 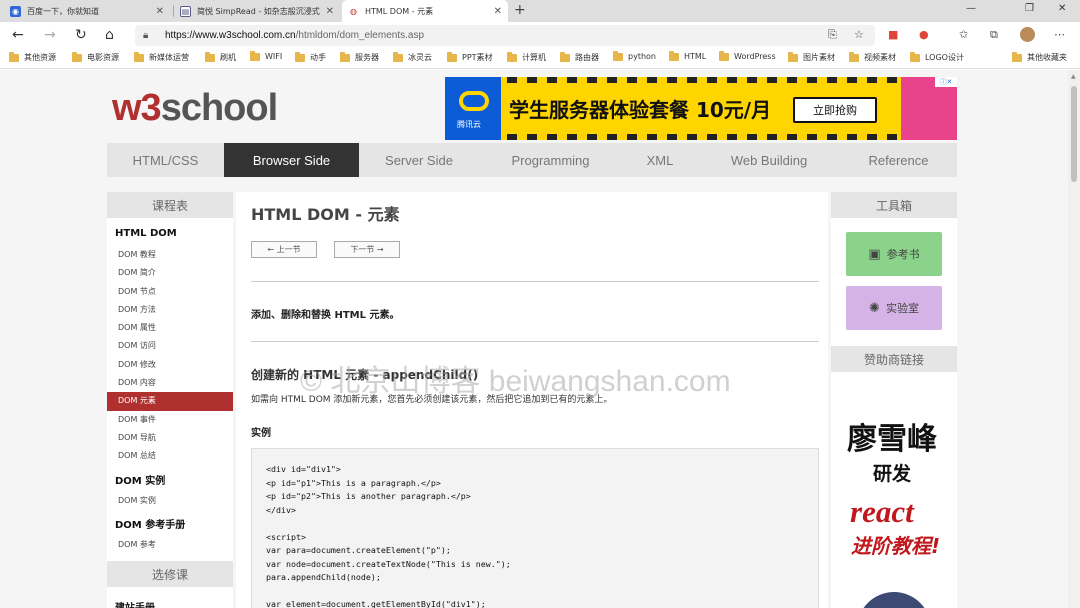 I want to click on sidebar-link: DOM 参考, so click(x=170, y=545).